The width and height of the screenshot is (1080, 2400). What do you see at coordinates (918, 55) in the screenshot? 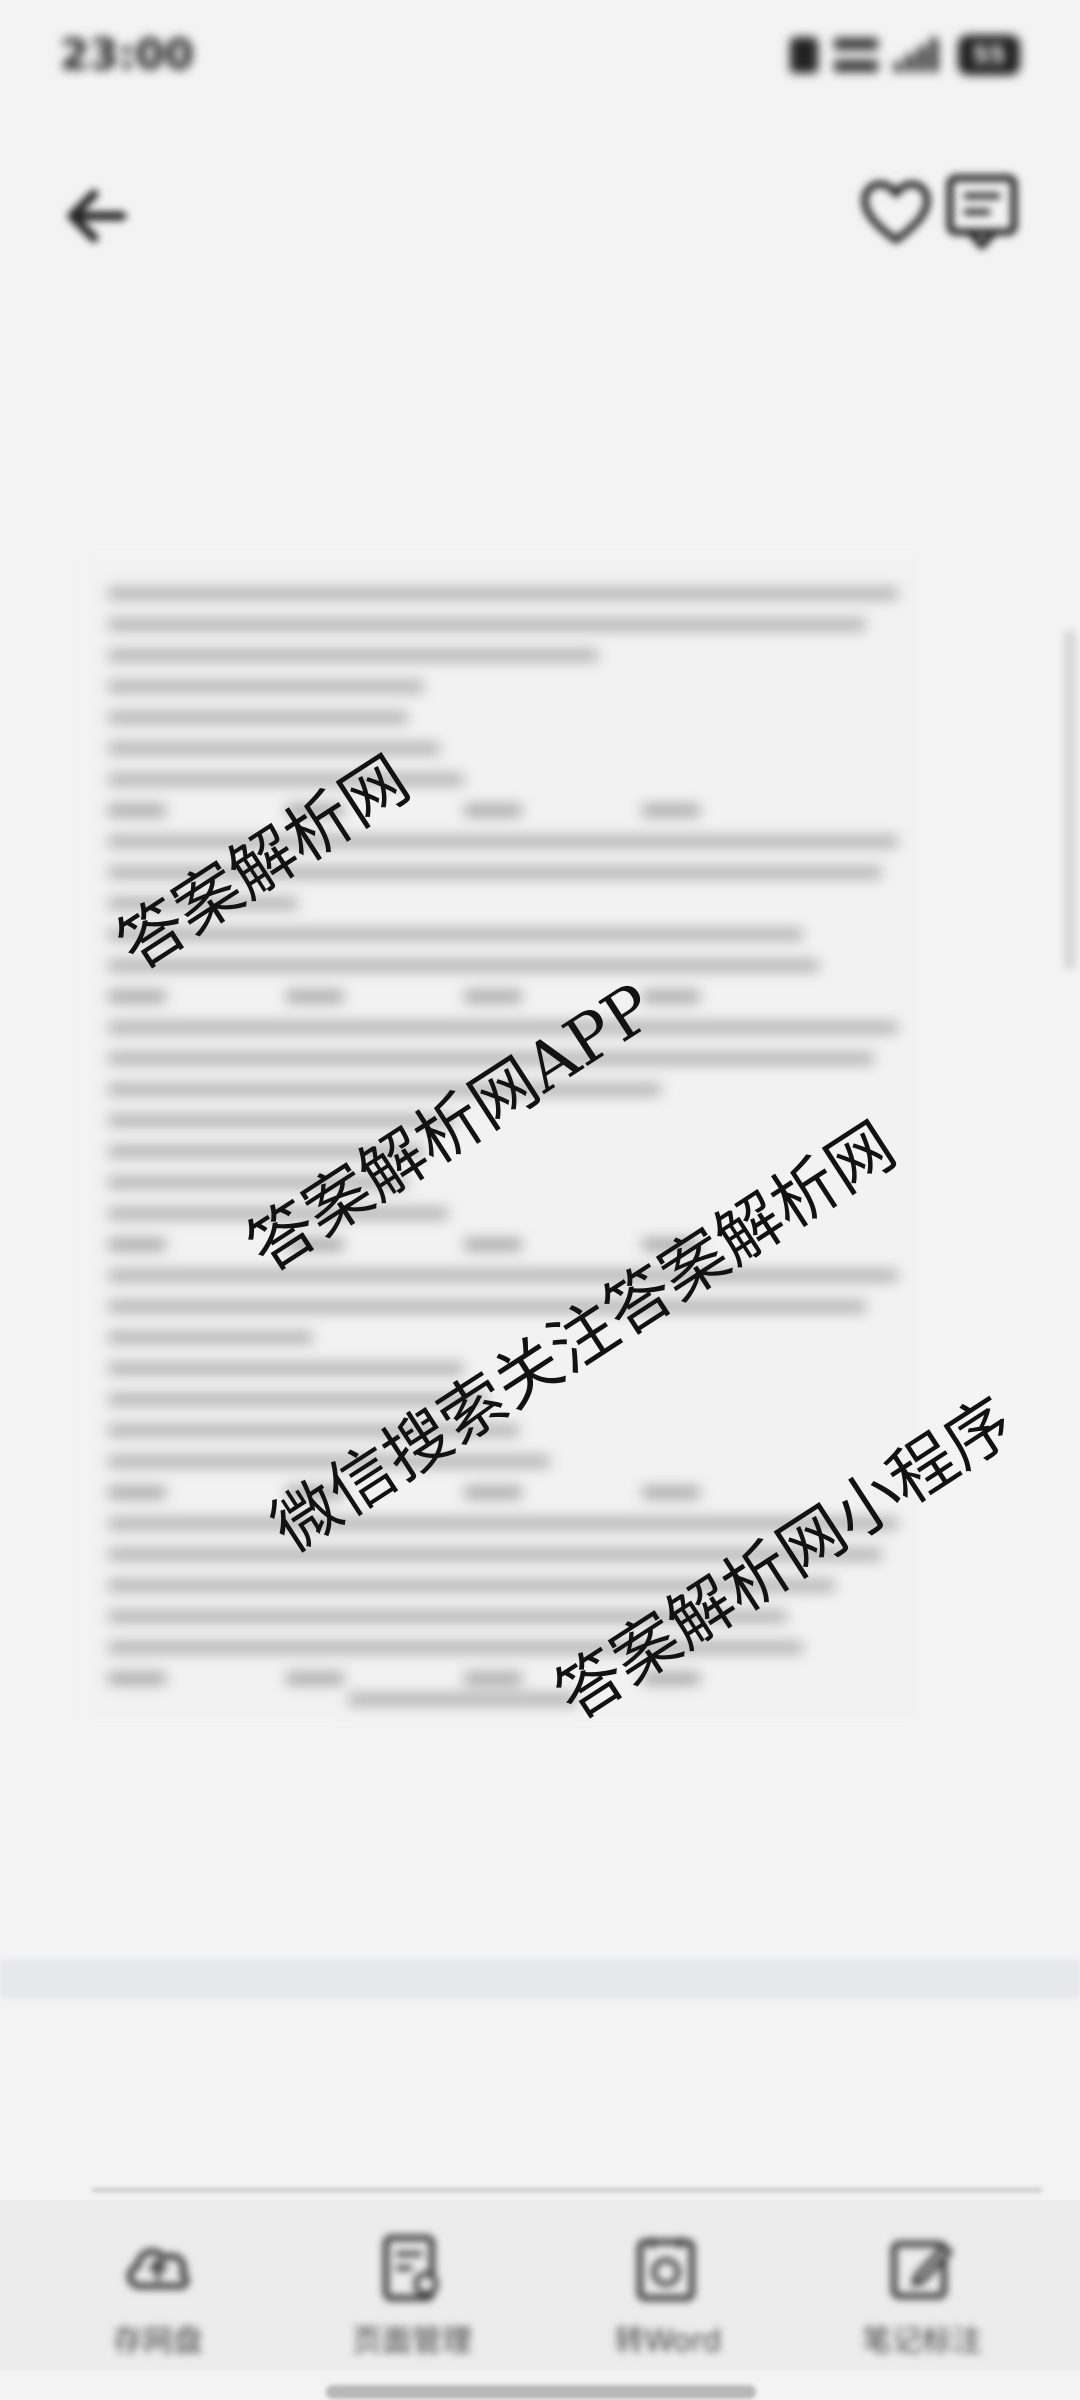
I see `signal-icon` at bounding box center [918, 55].